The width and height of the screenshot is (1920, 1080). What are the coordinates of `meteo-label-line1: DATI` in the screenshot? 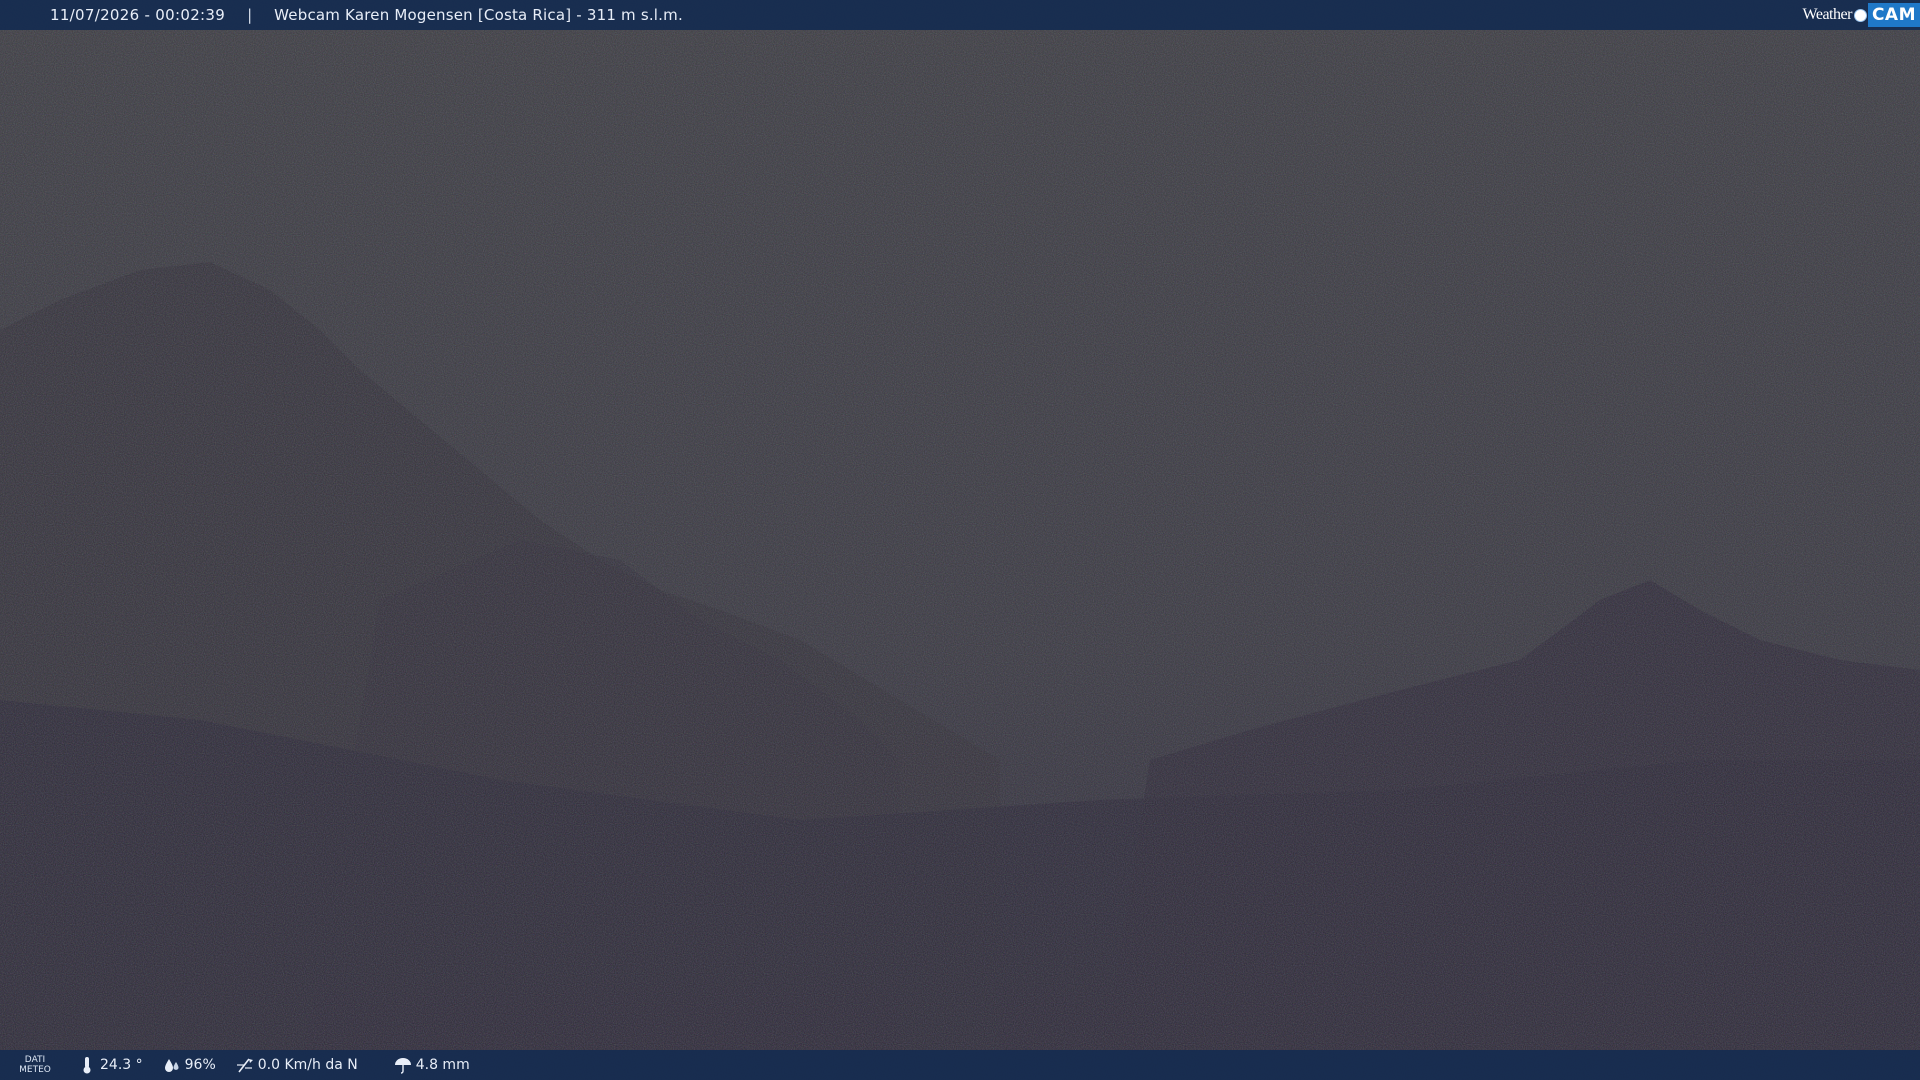 It's located at (35, 1060).